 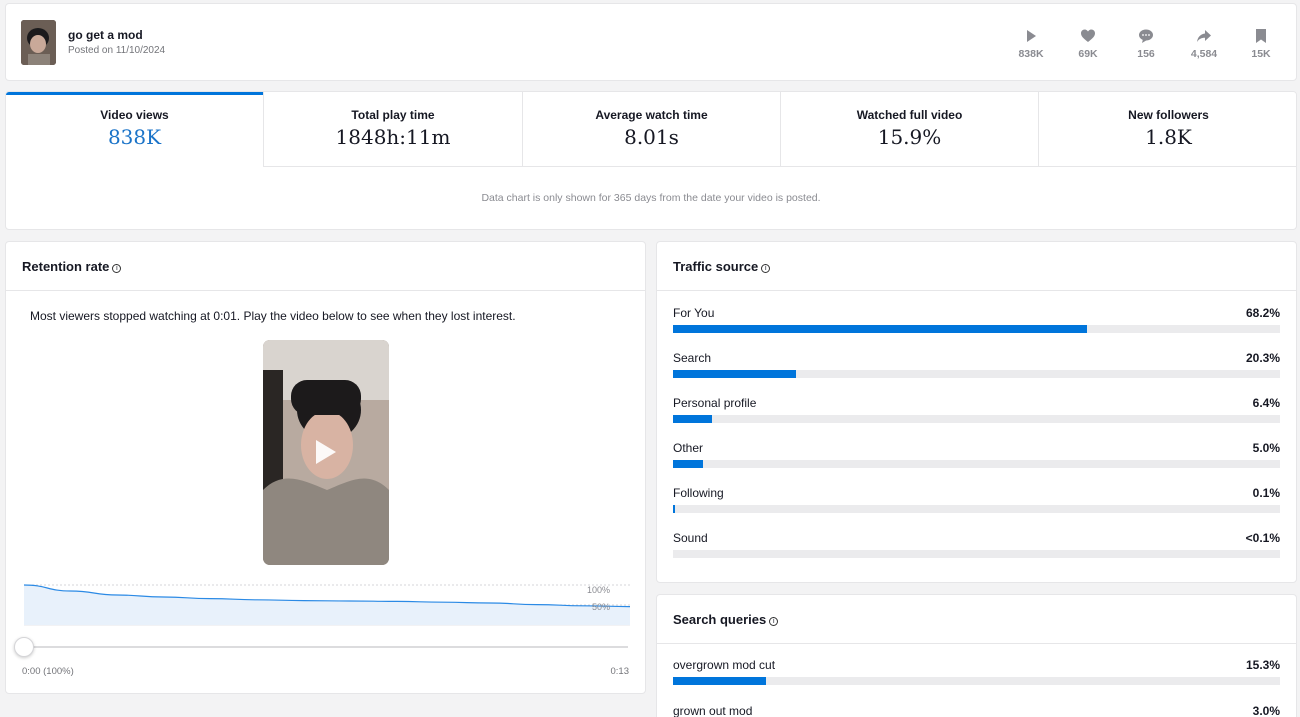 What do you see at coordinates (134, 93) in the screenshot?
I see `active-tab-indicator` at bounding box center [134, 93].